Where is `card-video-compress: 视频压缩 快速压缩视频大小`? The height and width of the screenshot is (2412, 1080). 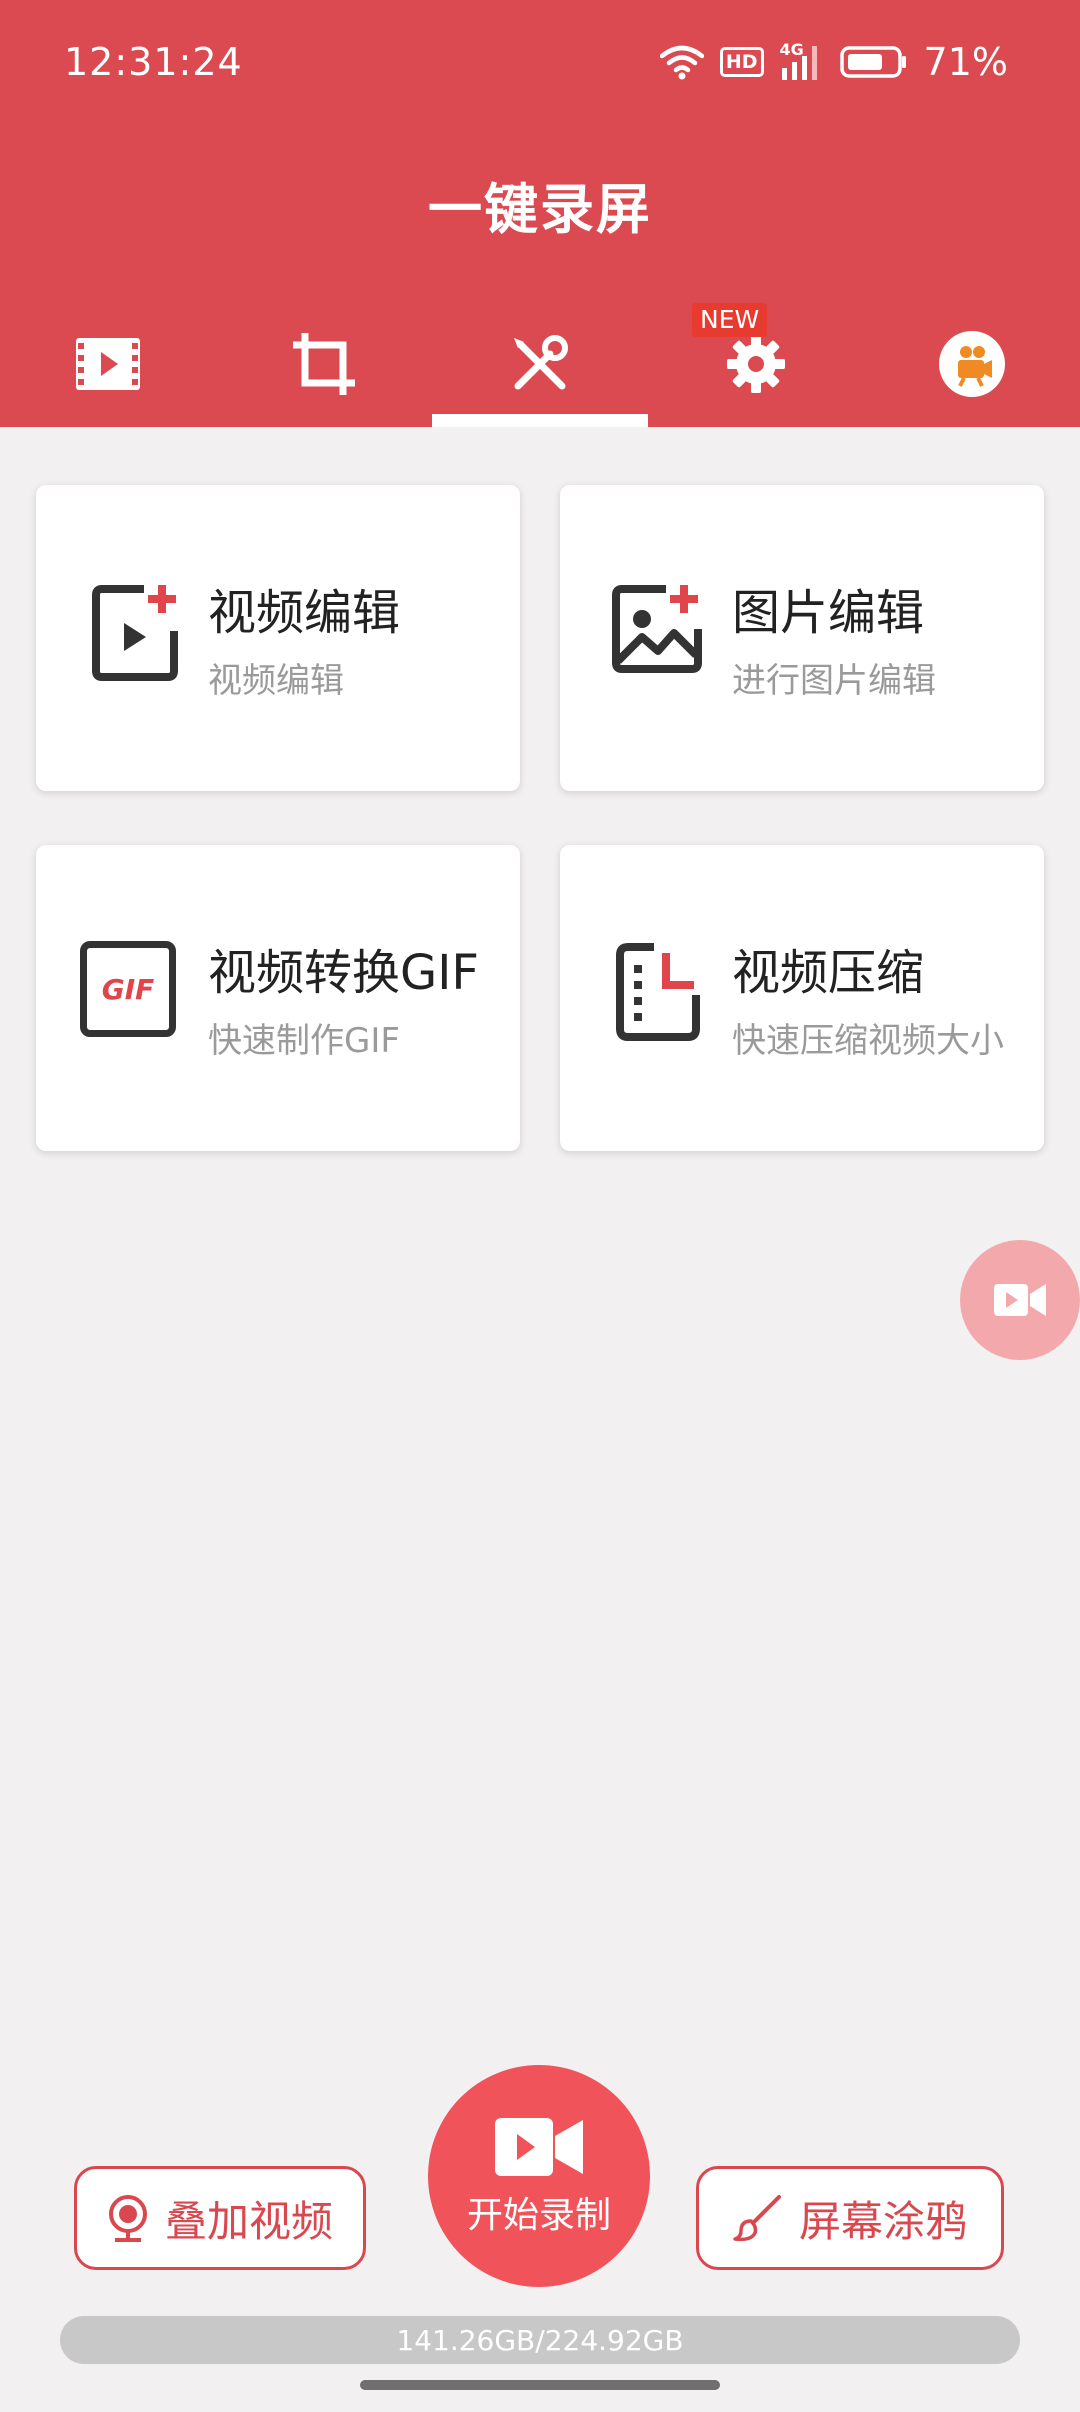
card-video-compress: 视频压缩 快速压缩视频大小 is located at coordinates (802, 998).